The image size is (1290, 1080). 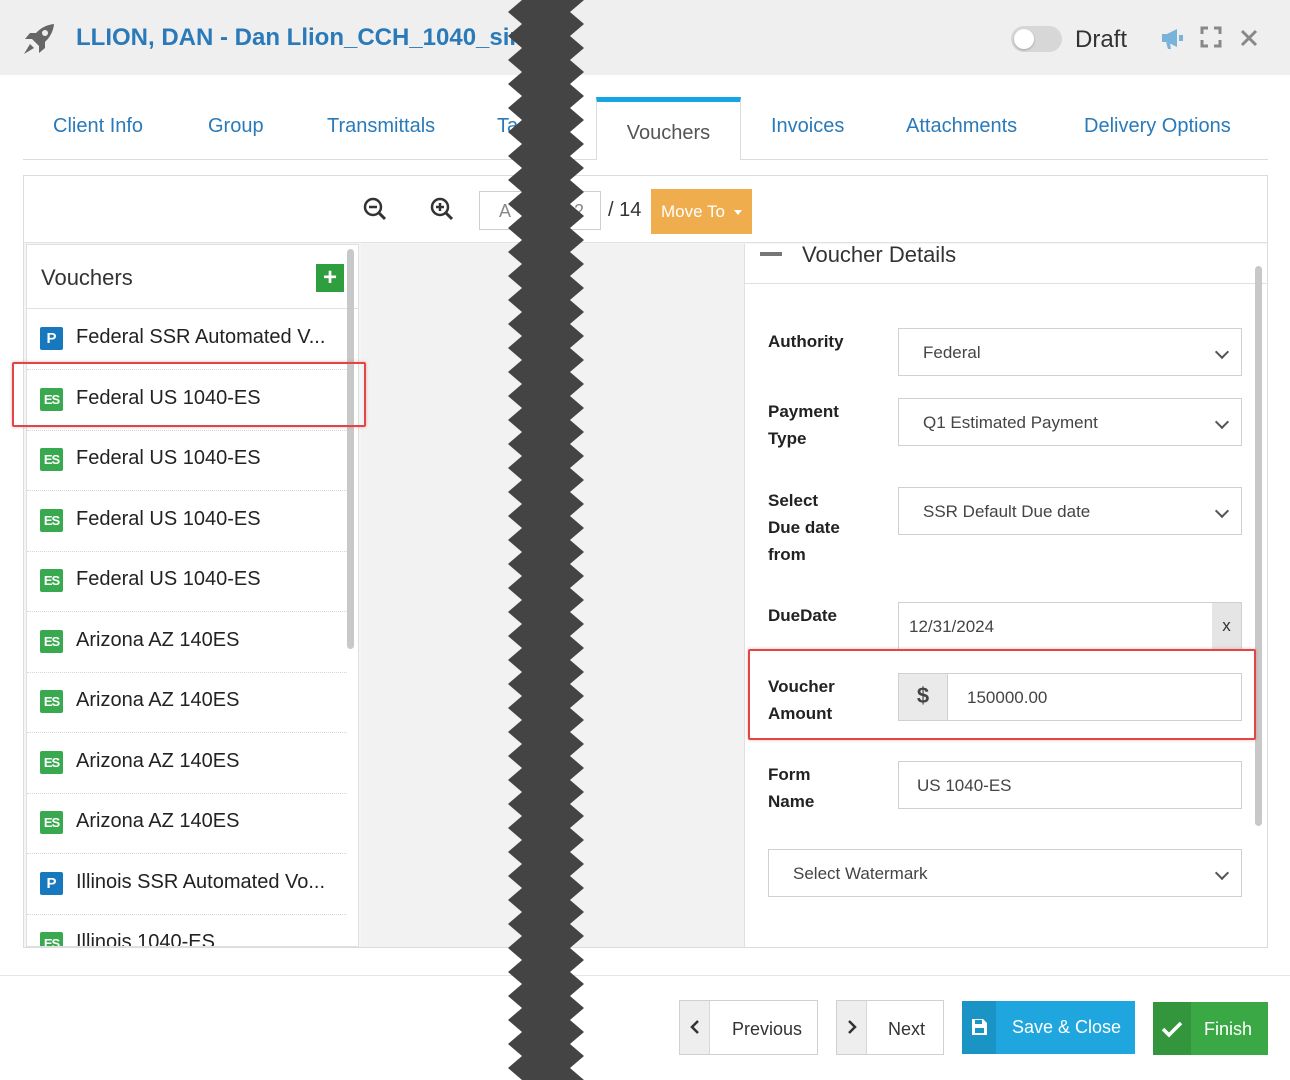 What do you see at coordinates (961, 126) in the screenshot?
I see `tab-attachments: Attachments` at bounding box center [961, 126].